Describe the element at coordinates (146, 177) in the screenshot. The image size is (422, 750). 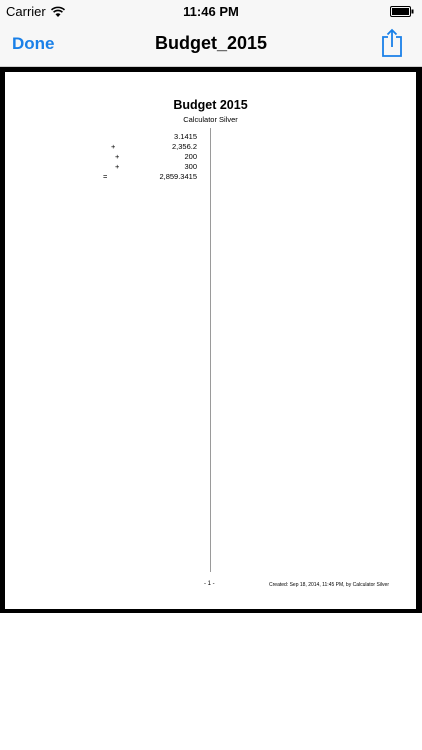
I see `calc-line: = 2,859.3415` at that location.